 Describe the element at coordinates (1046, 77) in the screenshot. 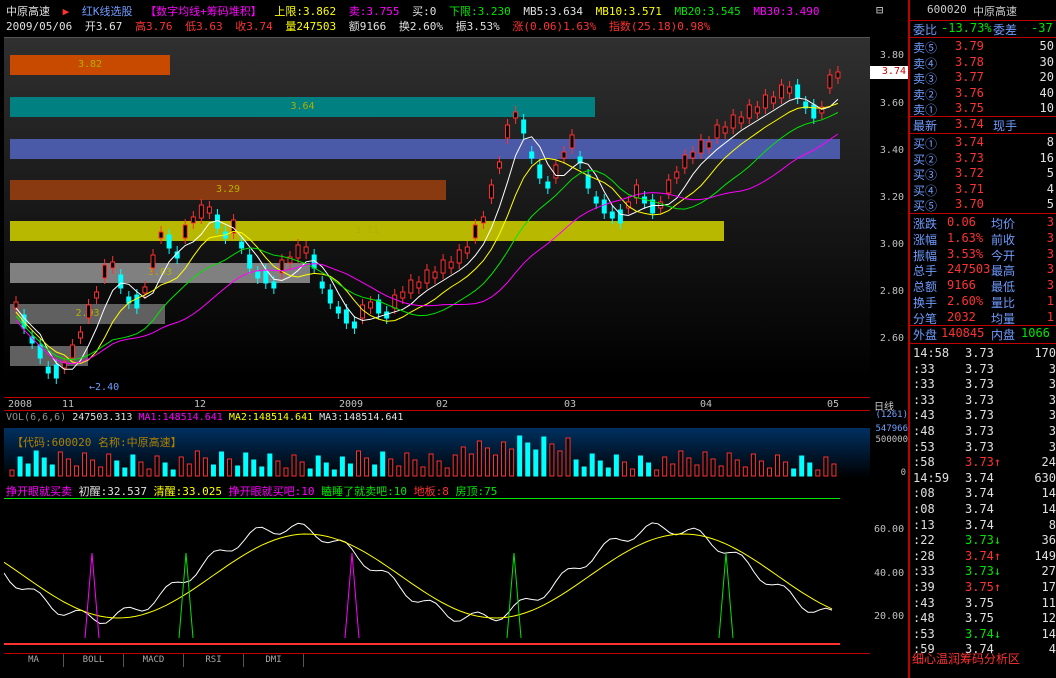

I see `sell-level-vol: 20` at that location.